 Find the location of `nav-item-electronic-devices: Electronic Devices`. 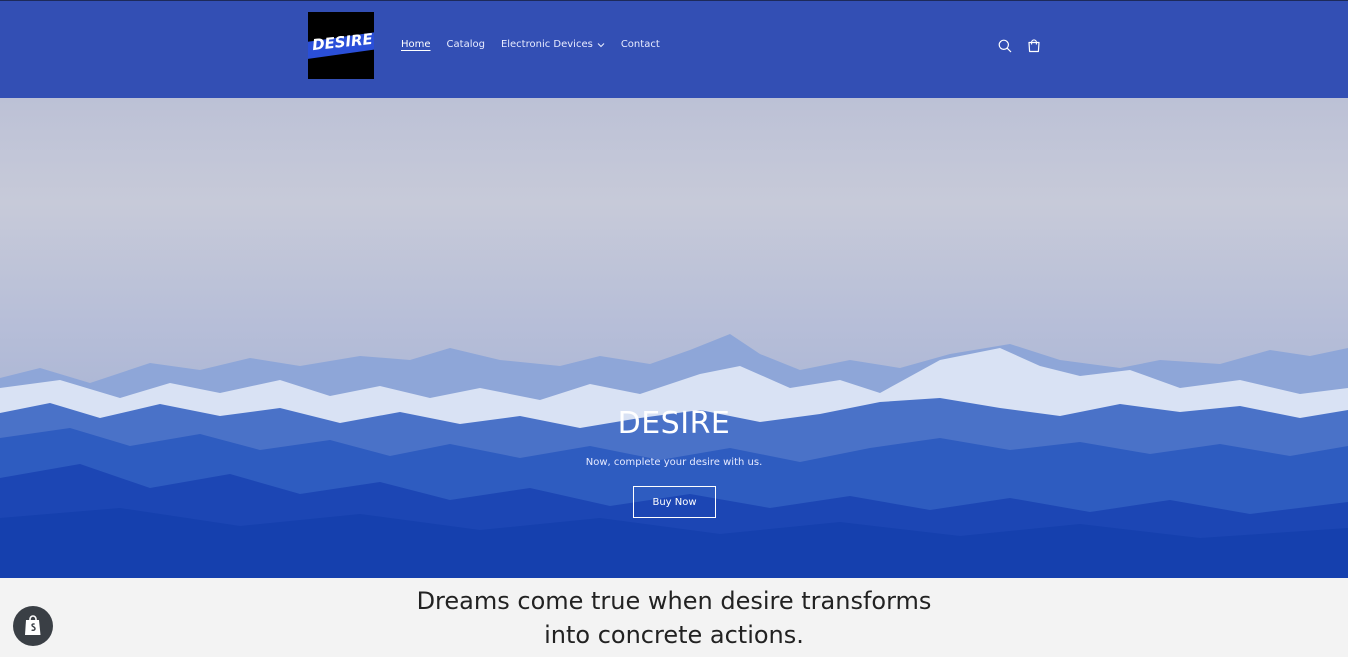

nav-item-electronic-devices: Electronic Devices is located at coordinates (553, 44).